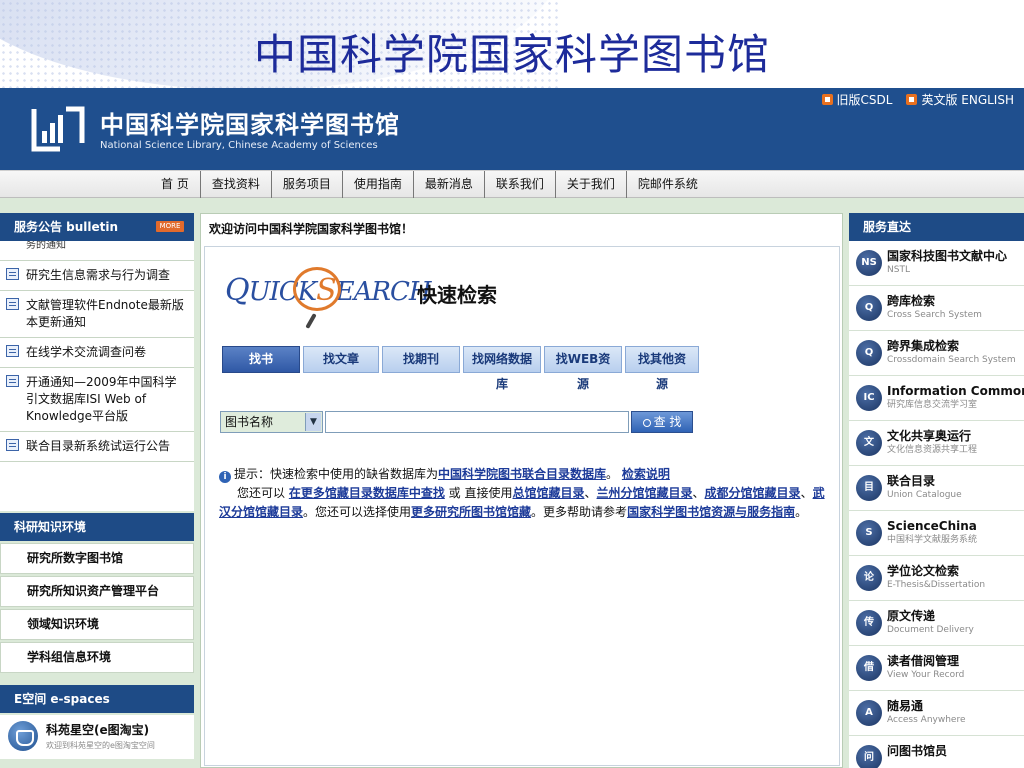 Image resolution: width=1024 pixels, height=768 pixels. What do you see at coordinates (471, 512) in the screenshot?
I see `institute-libraries-link: 更多研究所图书馆馆藏` at bounding box center [471, 512].